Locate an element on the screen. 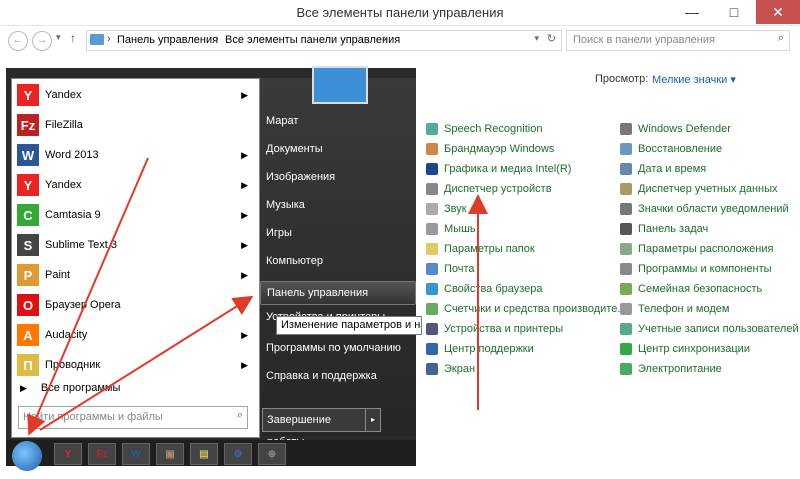 This screenshot has width=800, height=479. cp-item: Диспетчер устройств is located at coordinates (489, 189).